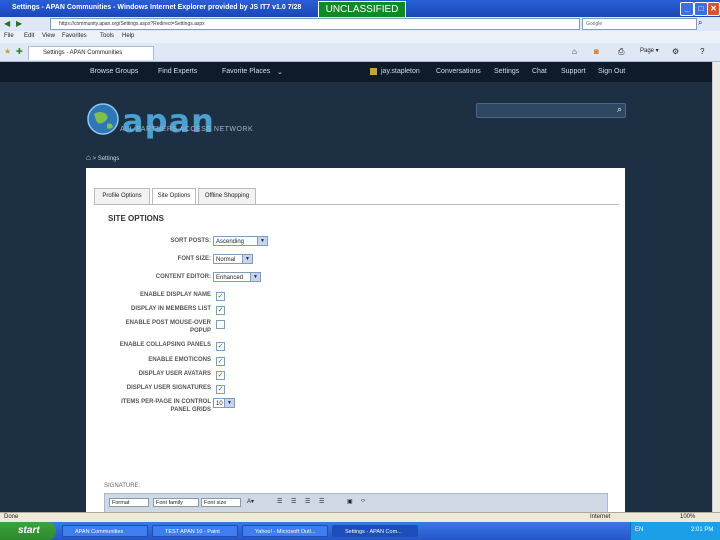  What do you see at coordinates (321, 501) in the screenshot?
I see `align-justify-icon: ☰` at bounding box center [321, 501].